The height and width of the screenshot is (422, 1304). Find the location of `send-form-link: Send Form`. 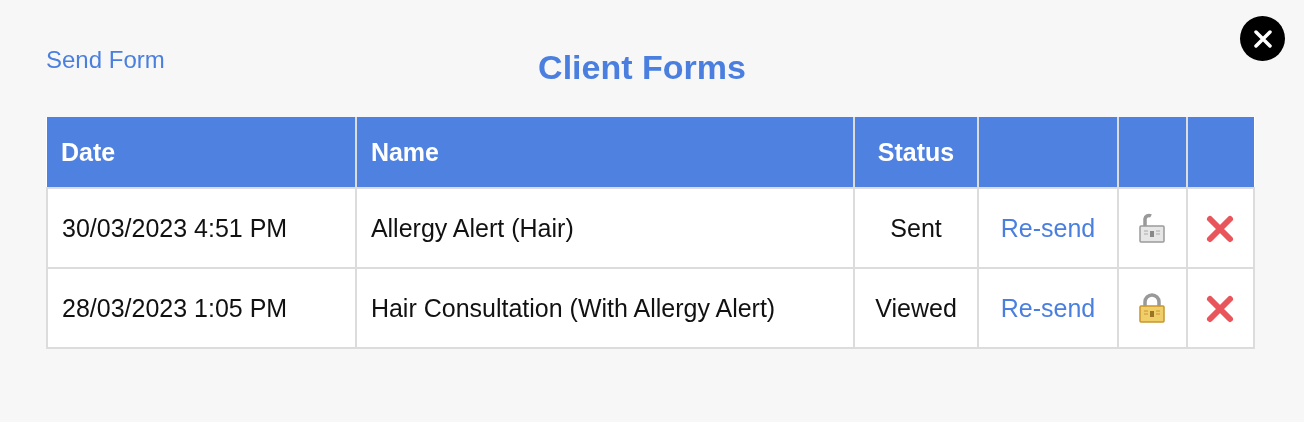

send-form-link: Send Form is located at coordinates (105, 60).